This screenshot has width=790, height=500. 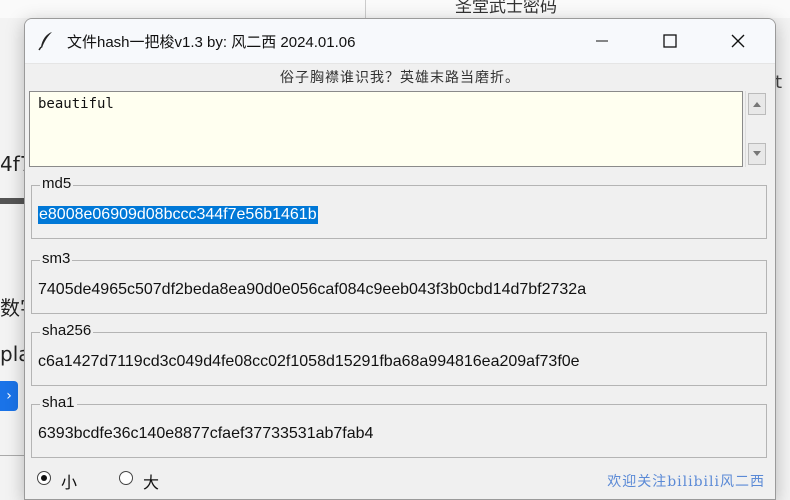 What do you see at coordinates (779, 82) in the screenshot?
I see `background-text-right: t` at bounding box center [779, 82].